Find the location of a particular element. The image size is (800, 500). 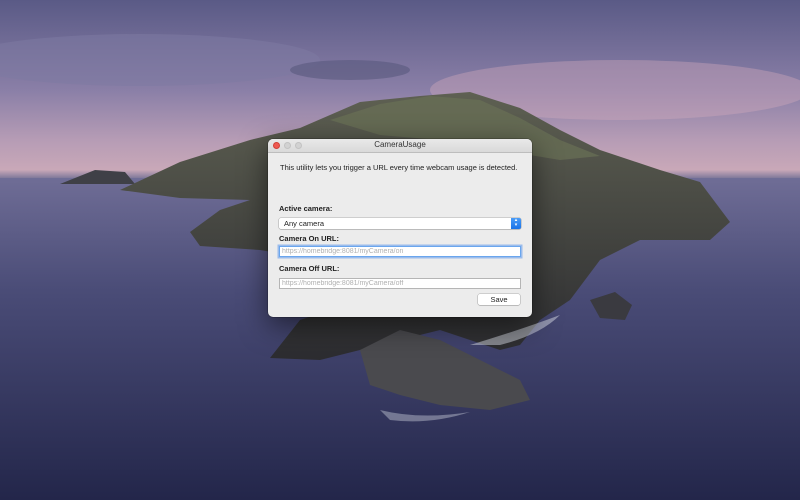

title-bar: CameraUsage is located at coordinates (400, 146).